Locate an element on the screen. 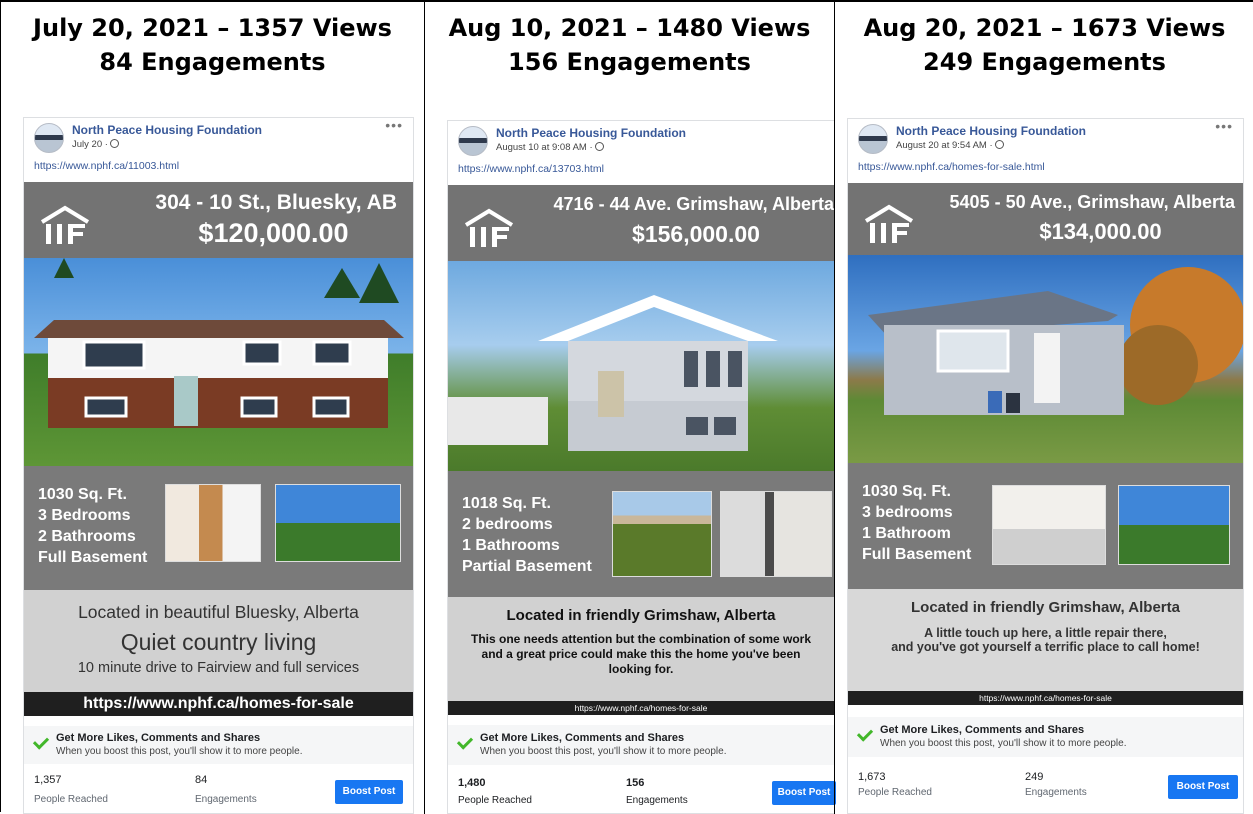 The image size is (1253, 814). tagline-text: Quiet country living is located at coordinates (218, 642).